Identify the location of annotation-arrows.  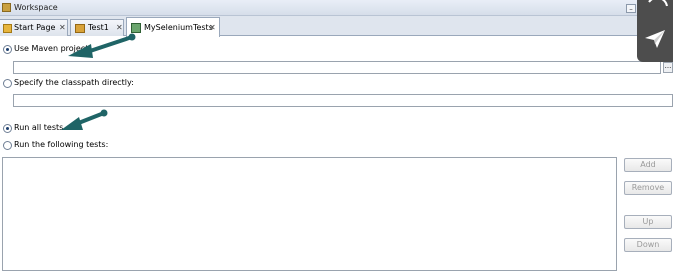
(98, 81).